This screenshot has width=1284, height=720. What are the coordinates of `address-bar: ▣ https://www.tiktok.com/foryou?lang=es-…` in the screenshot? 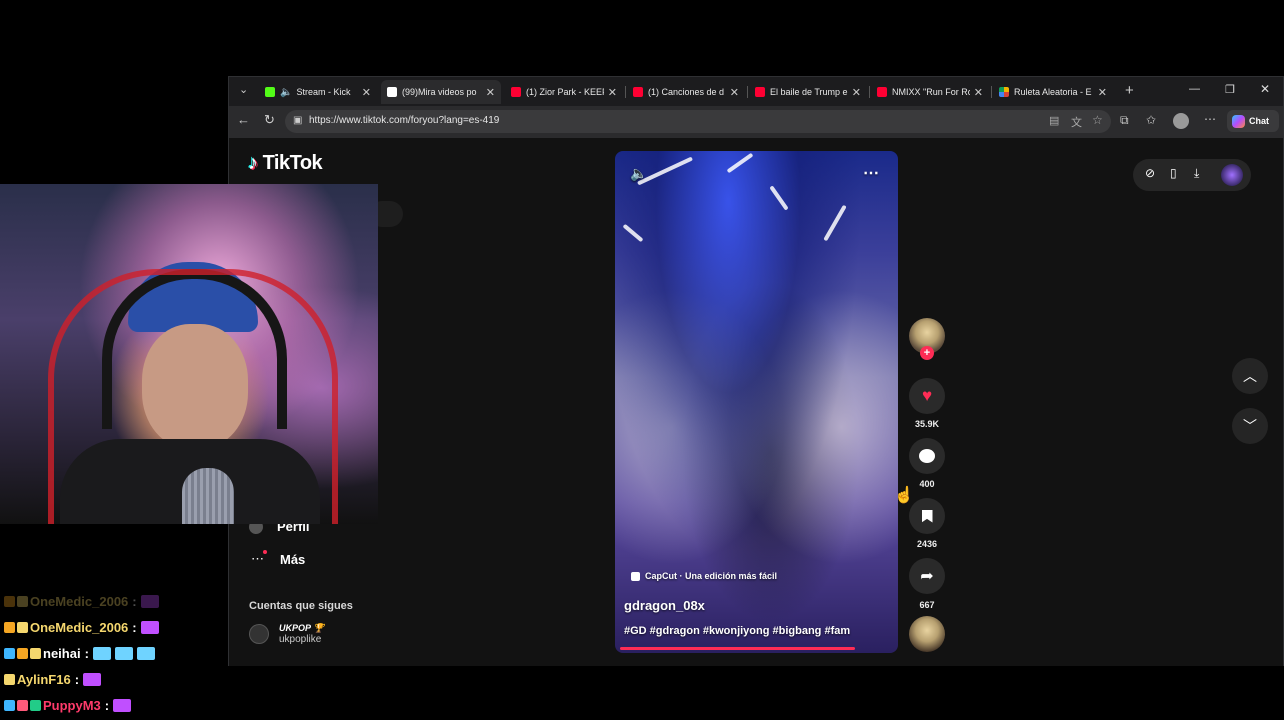 It's located at (698, 121).